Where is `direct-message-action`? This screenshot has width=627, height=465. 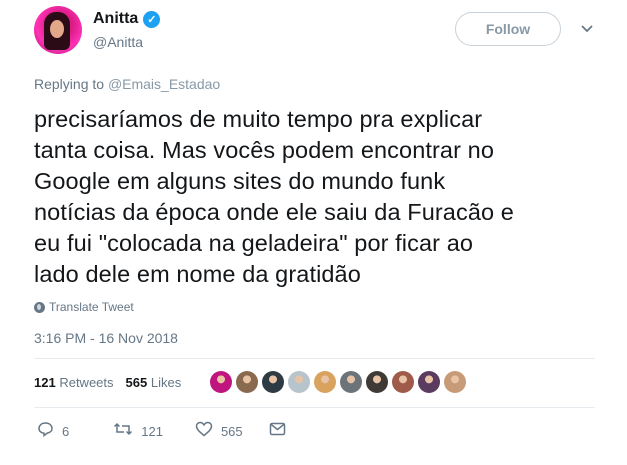
direct-message-action is located at coordinates (277, 431).